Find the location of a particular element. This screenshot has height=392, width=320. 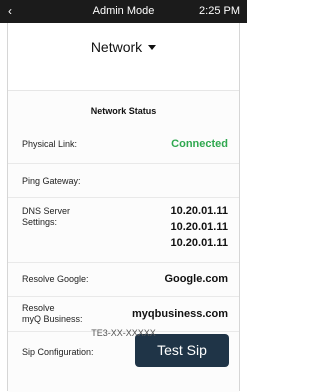

resolve-myq-value: myqbusiness.com is located at coordinates (180, 314).